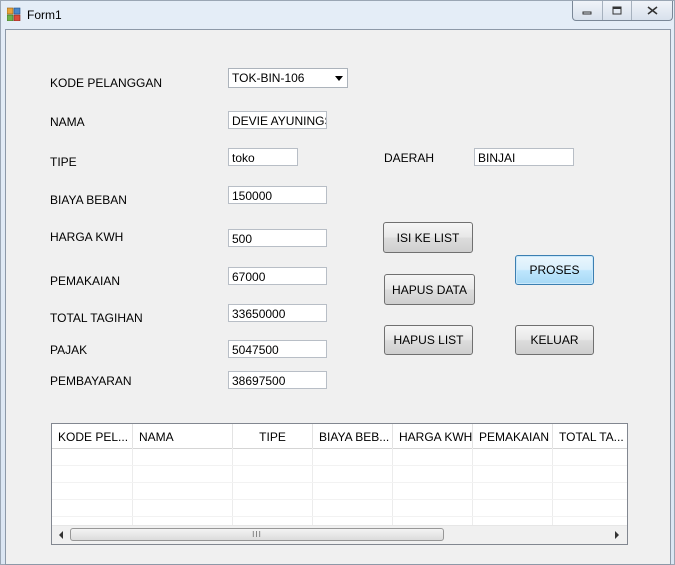 The image size is (675, 565). I want to click on biaya-beban-label: BIAYA BEBAN, so click(88, 200).